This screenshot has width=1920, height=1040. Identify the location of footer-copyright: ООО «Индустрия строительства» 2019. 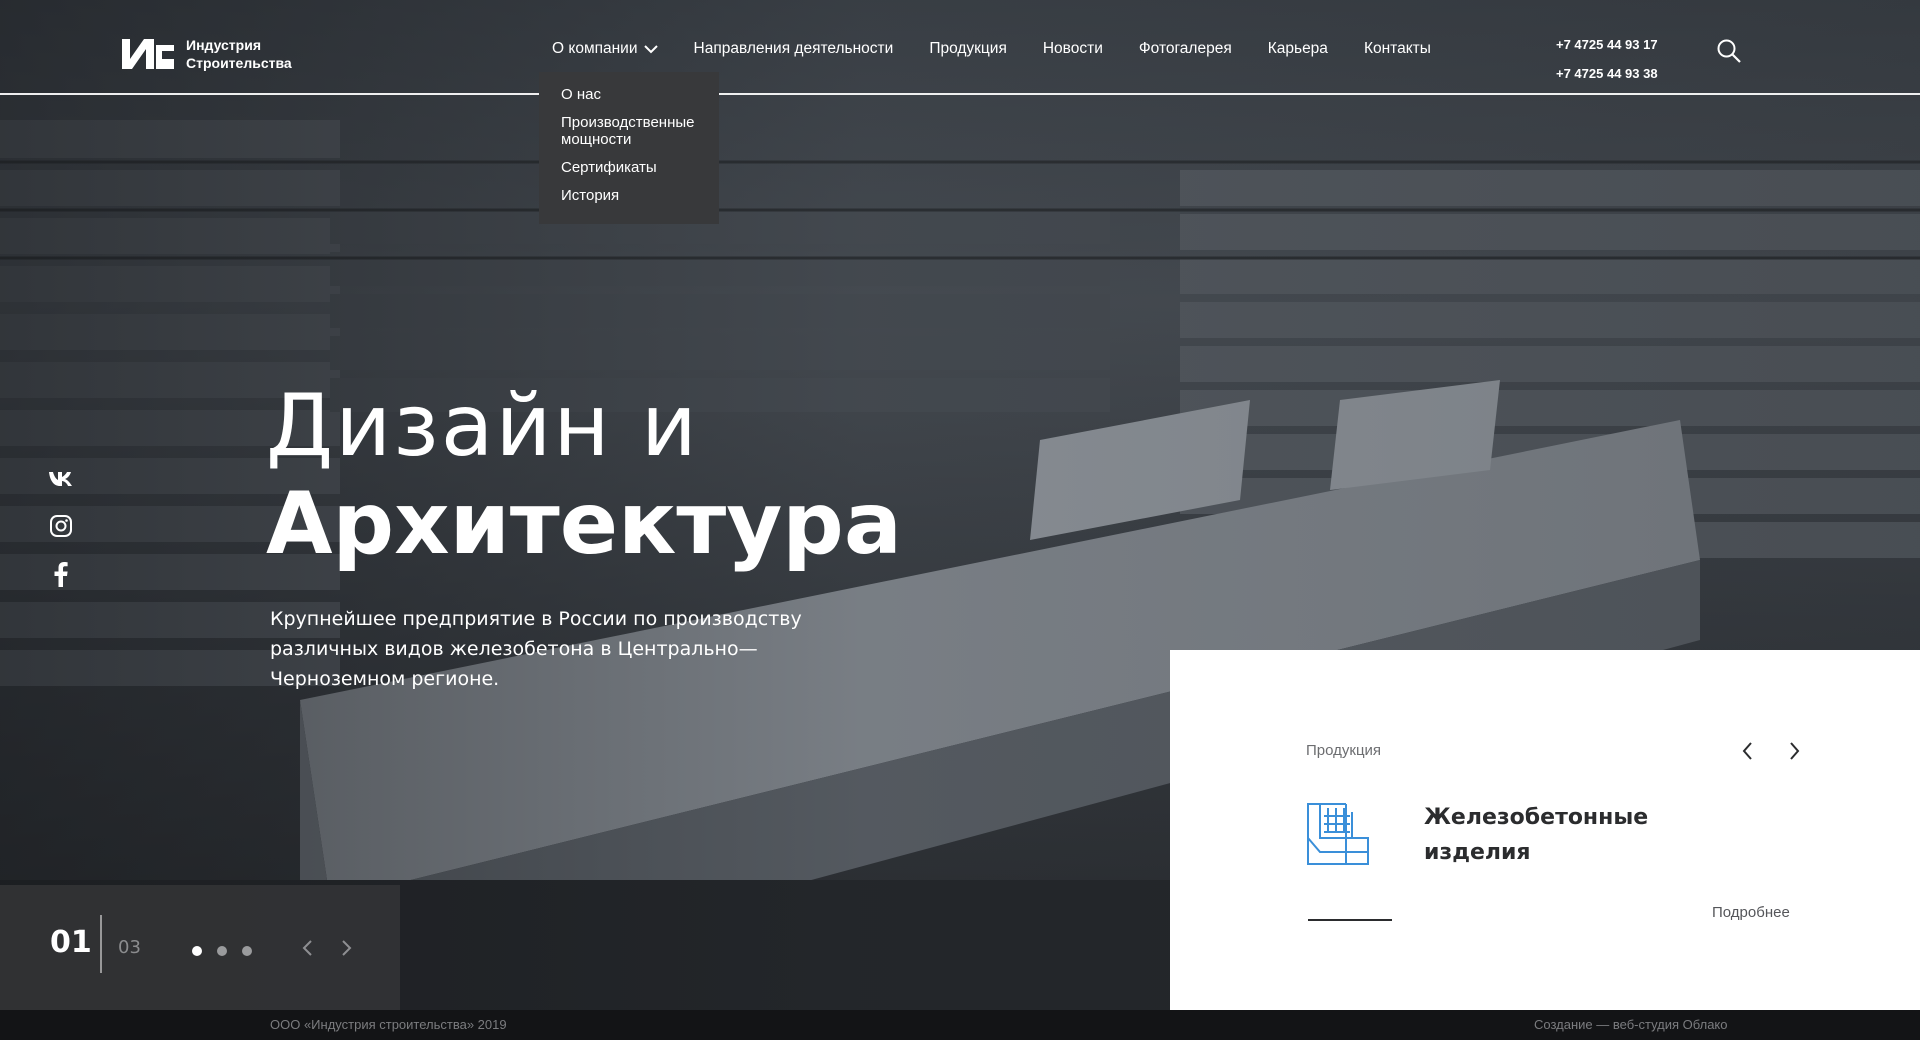
(388, 1024).